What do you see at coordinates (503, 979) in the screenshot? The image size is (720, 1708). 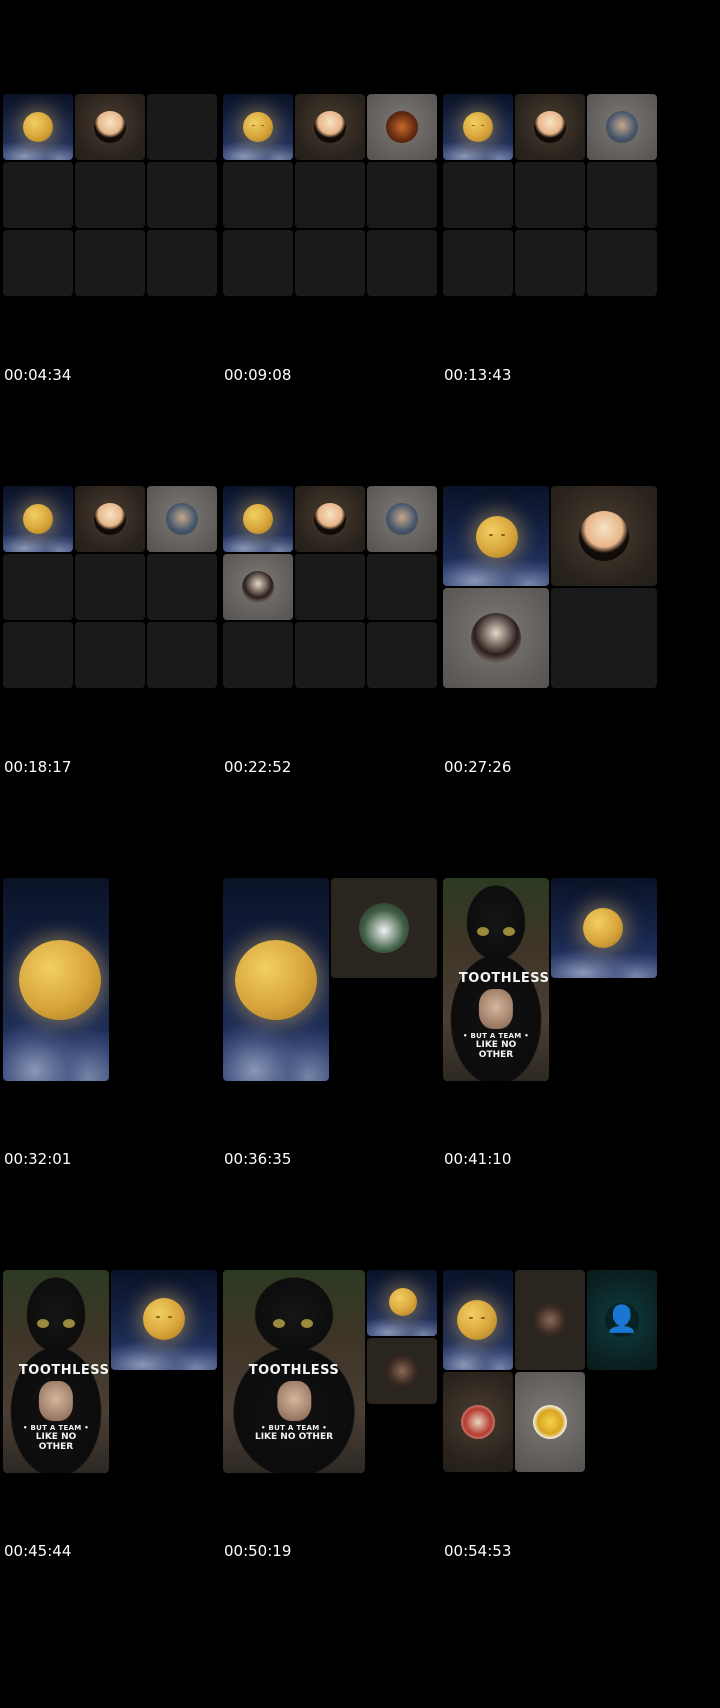 I see `shirt-title: TOOTHLESS` at bounding box center [503, 979].